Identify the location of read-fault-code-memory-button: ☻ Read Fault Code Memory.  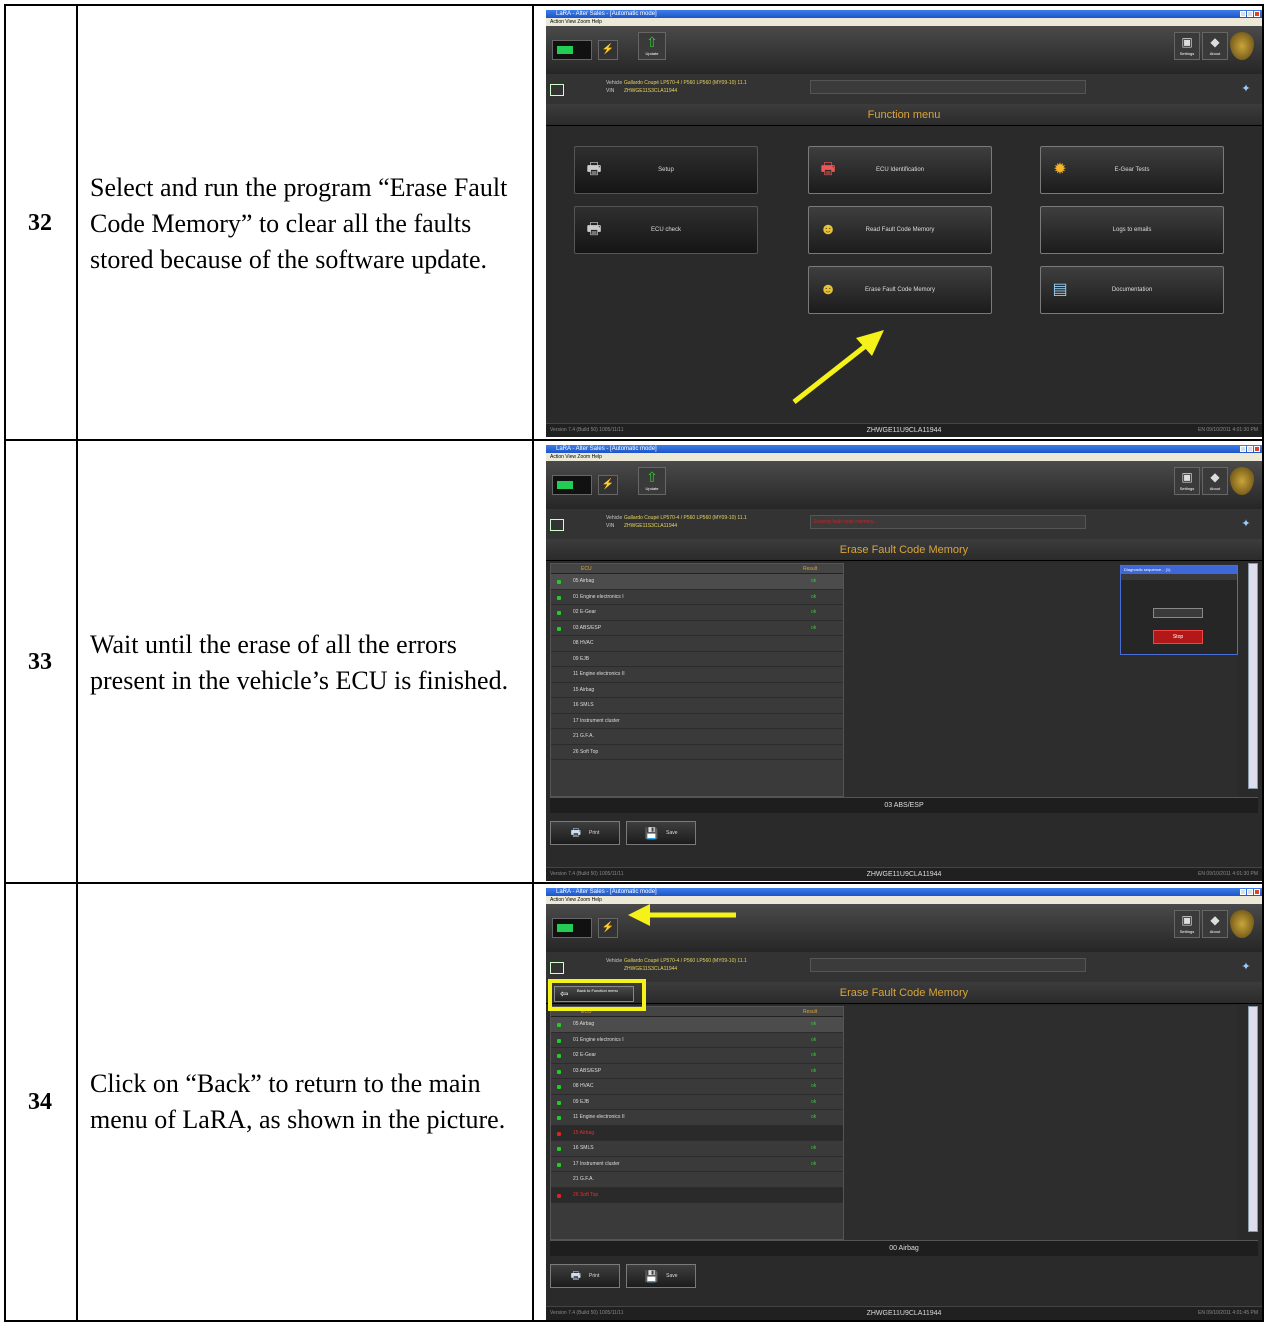
(900, 230).